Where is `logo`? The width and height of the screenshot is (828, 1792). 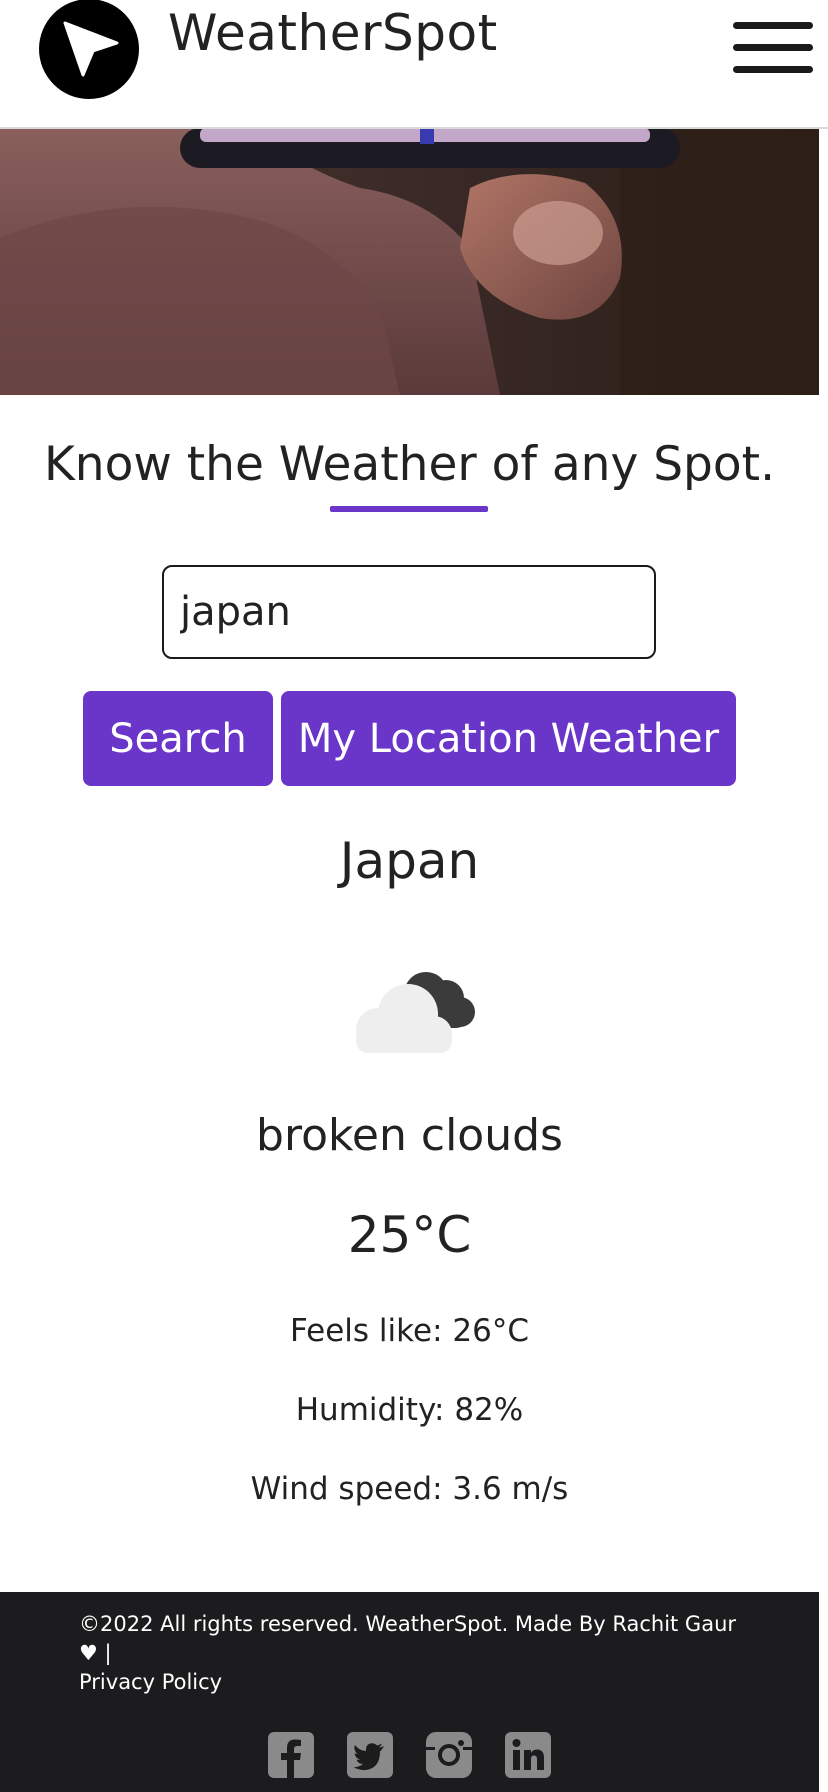
logo is located at coordinates (89, 49).